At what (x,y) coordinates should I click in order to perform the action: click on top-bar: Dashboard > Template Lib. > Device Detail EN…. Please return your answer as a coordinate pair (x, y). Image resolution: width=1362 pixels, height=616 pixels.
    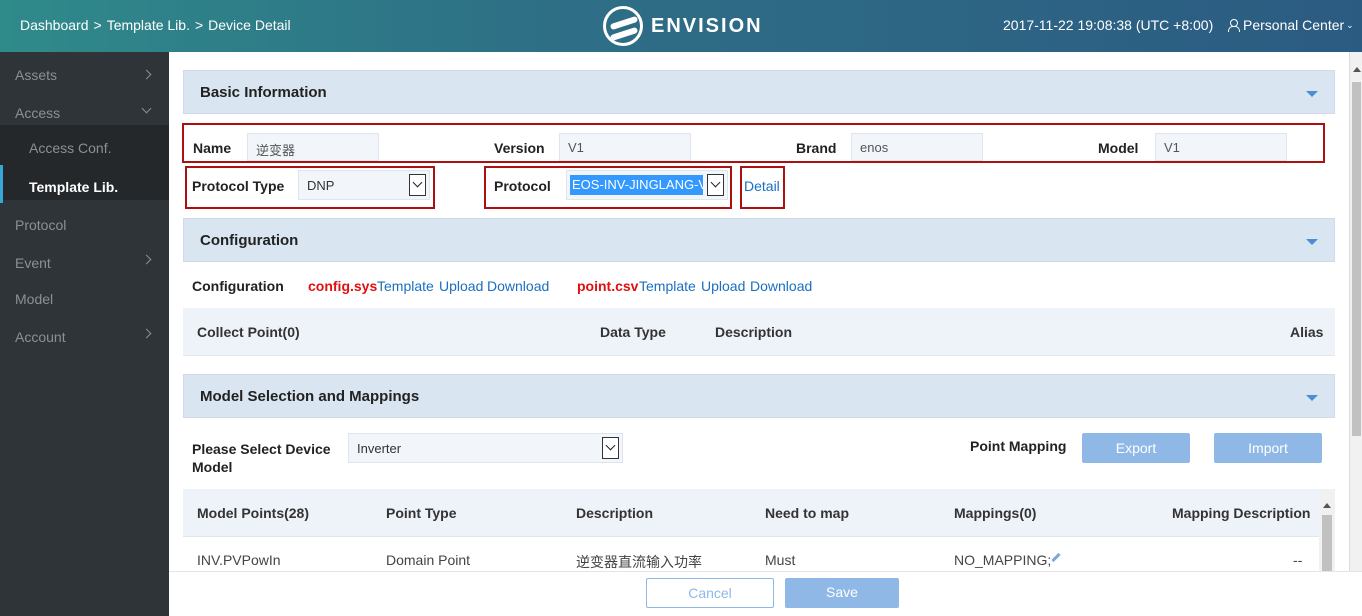
    Looking at the image, I should click on (681, 26).